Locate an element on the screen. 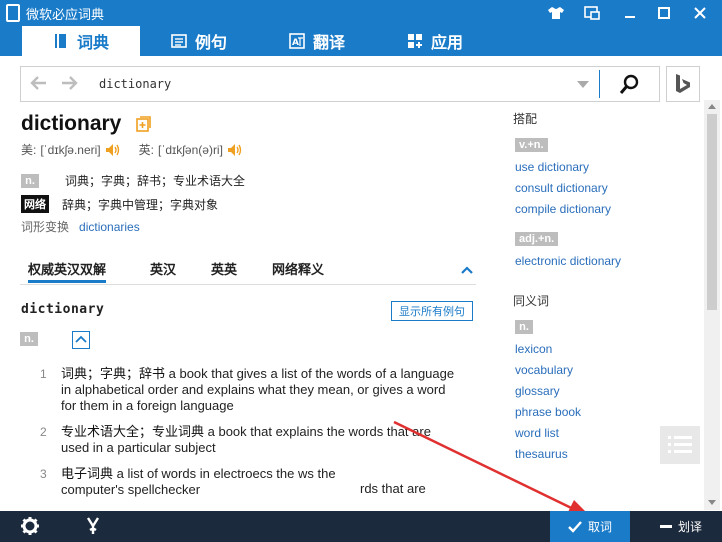 Image resolution: width=722 pixels, height=542 pixels. synonym-link: vocabulary is located at coordinates (544, 370).